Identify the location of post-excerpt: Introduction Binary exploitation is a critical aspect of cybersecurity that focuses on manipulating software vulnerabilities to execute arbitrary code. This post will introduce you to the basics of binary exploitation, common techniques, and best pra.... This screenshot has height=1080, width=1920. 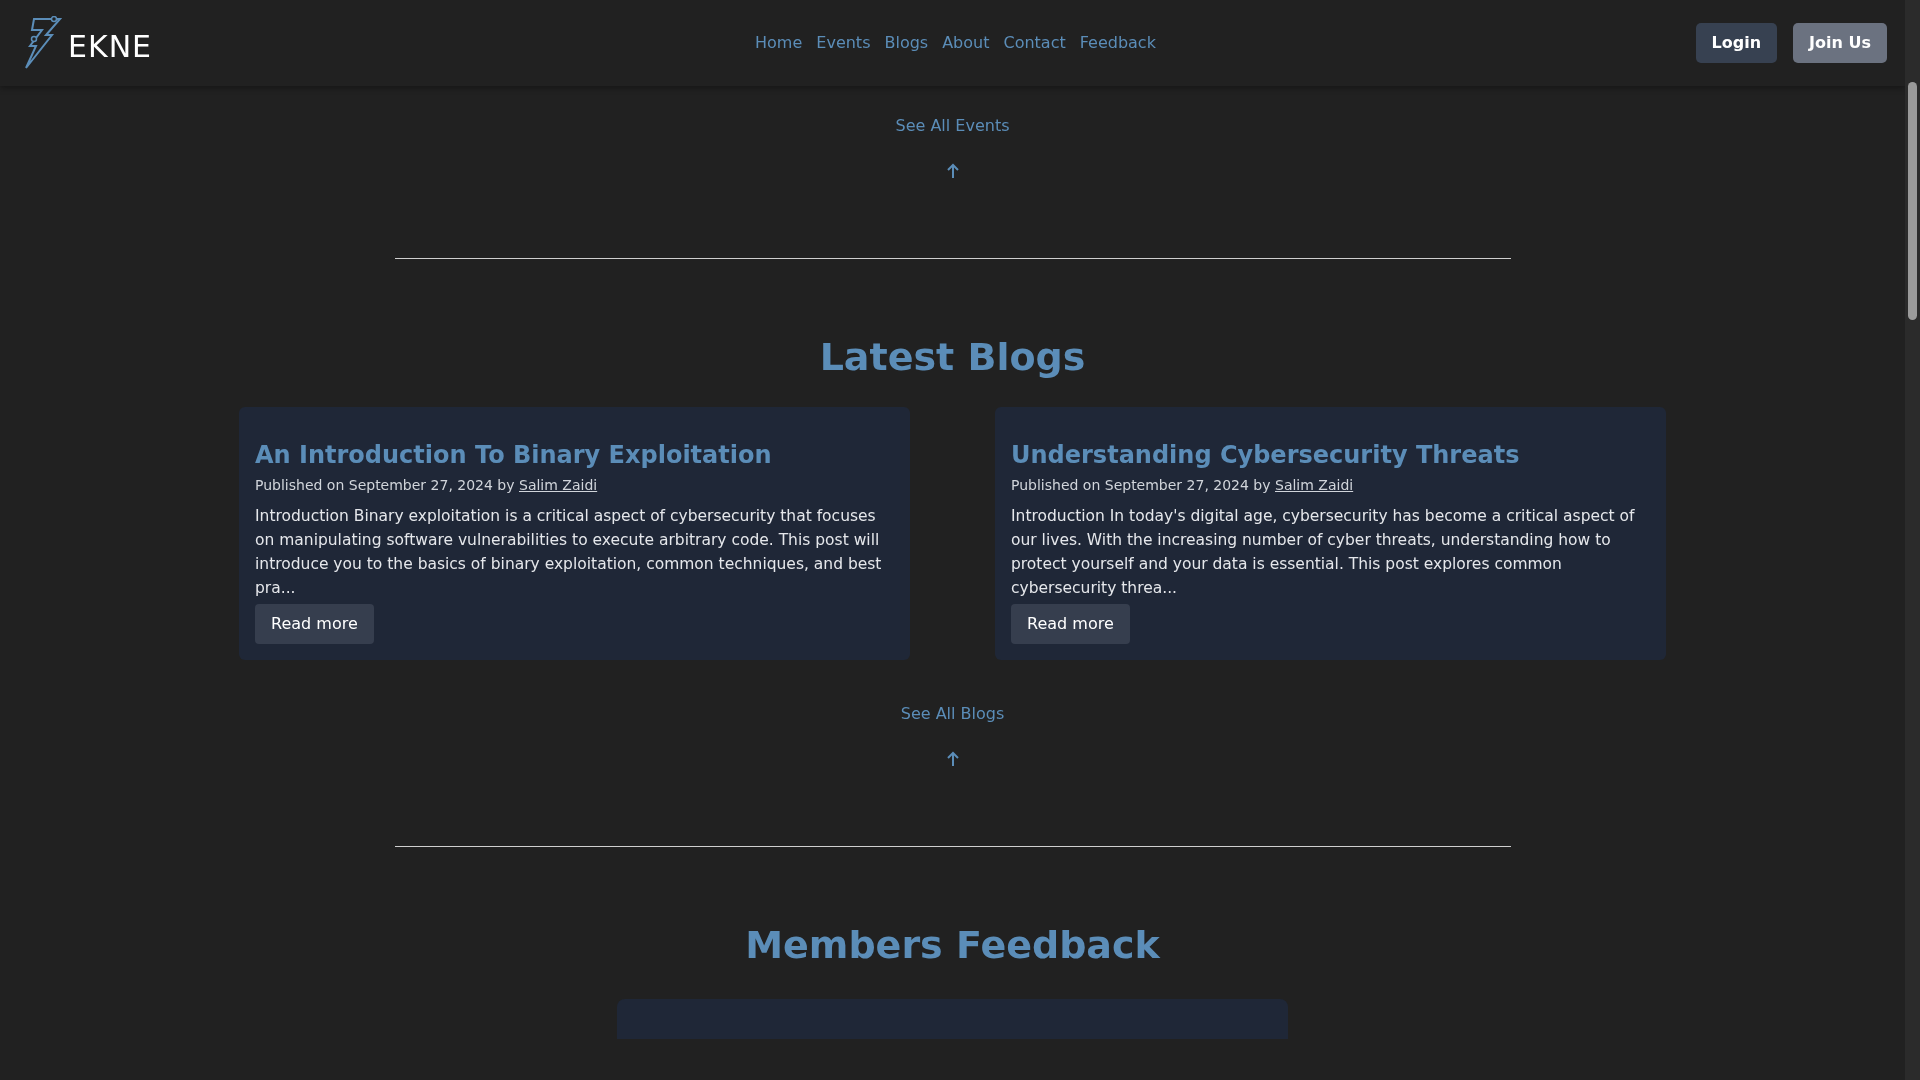
(569, 553).